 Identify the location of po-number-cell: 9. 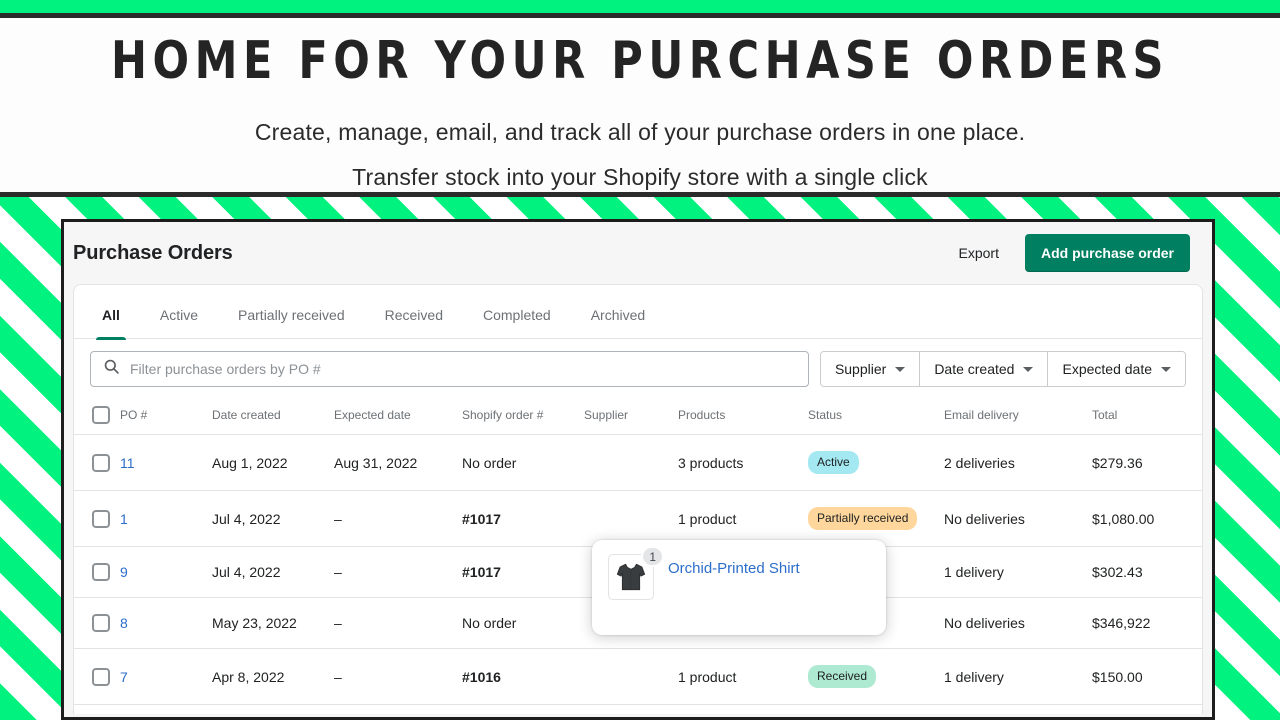
(166, 572).